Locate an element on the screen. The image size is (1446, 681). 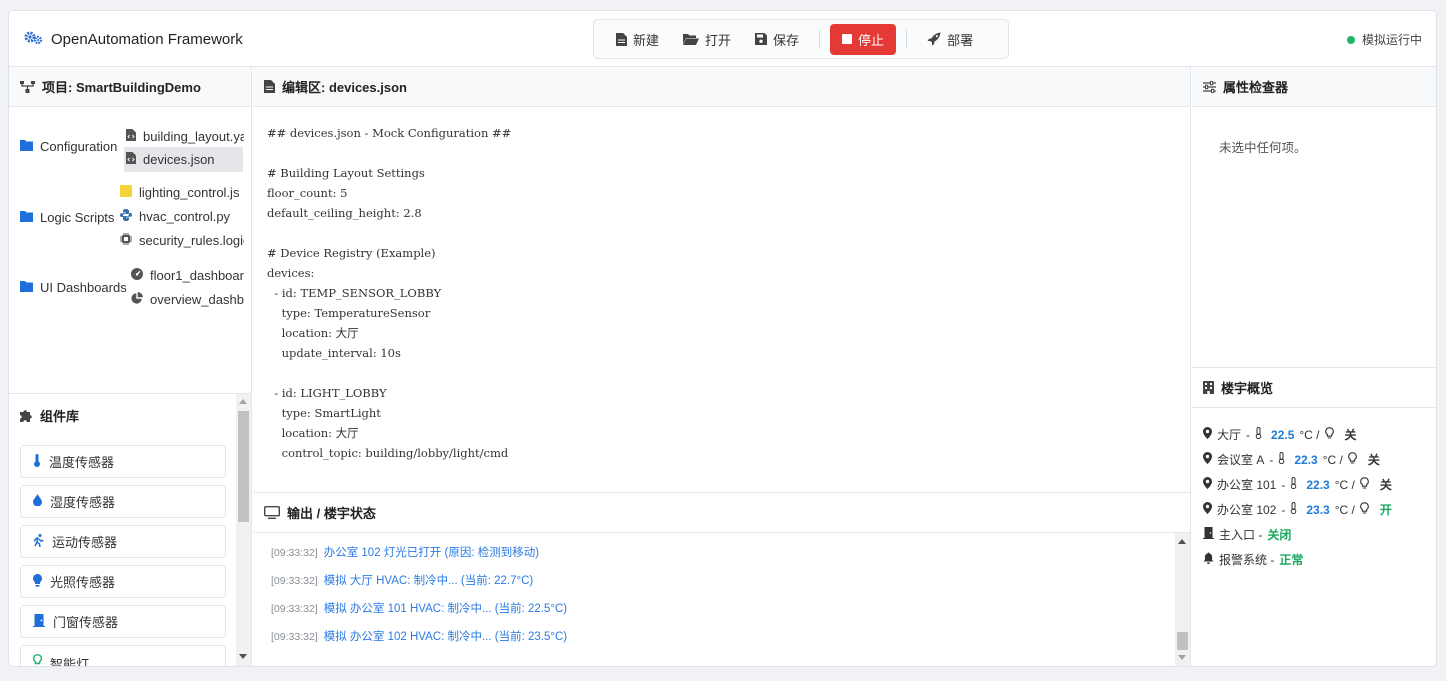
code-line: control_topic: building/lobby/light/cmd is located at coordinates (388, 453).